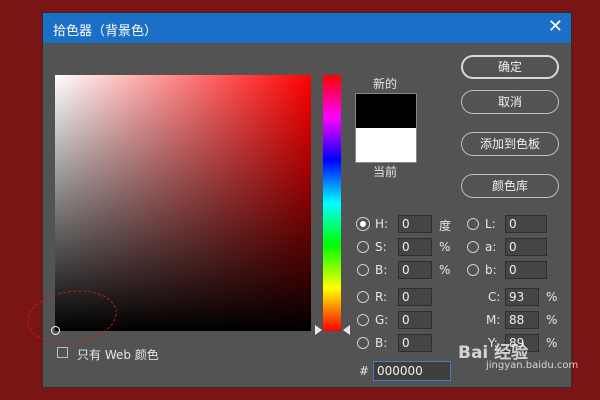 This screenshot has width=600, height=400. What do you see at coordinates (412, 371) in the screenshot?
I see `hex-input: 000000` at bounding box center [412, 371].